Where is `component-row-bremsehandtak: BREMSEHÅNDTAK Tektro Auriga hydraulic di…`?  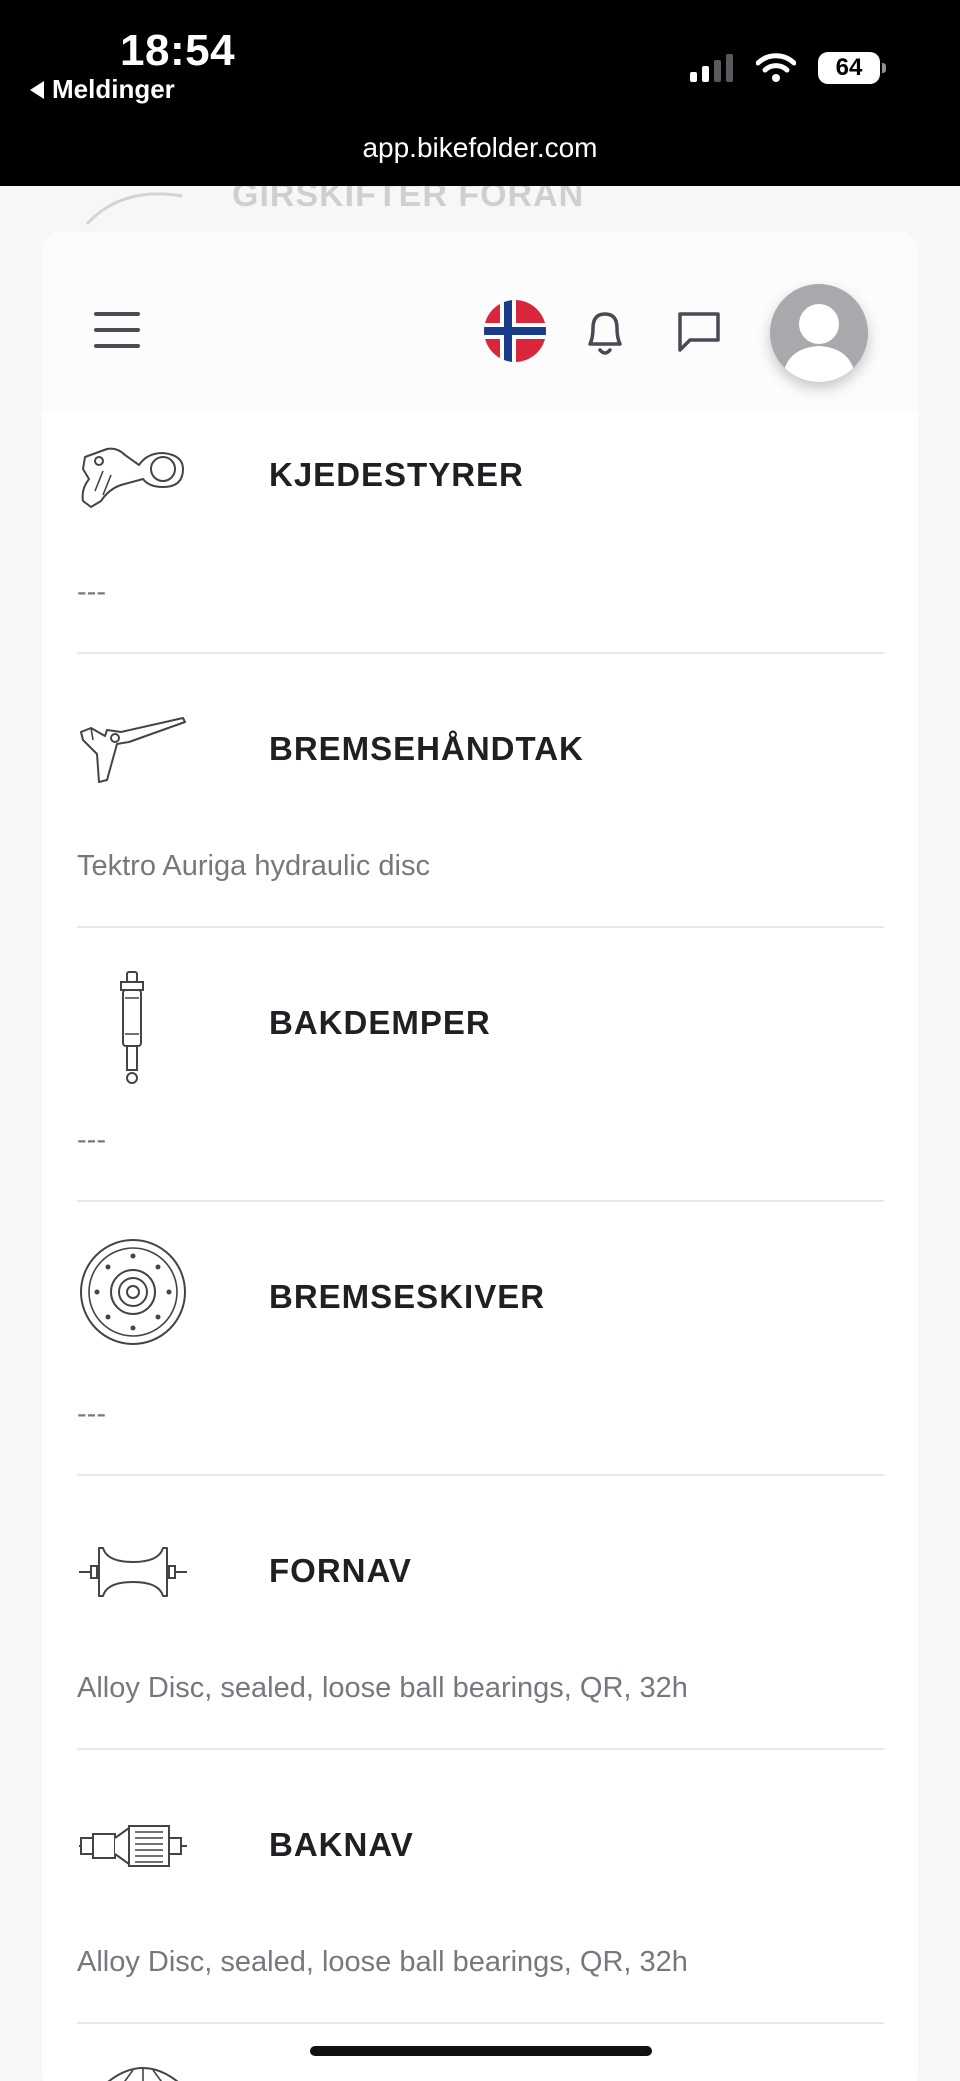 component-row-bremsehandtak: BREMSEHÅNDTAK Tektro Auriga hydraulic di… is located at coordinates (480, 821).